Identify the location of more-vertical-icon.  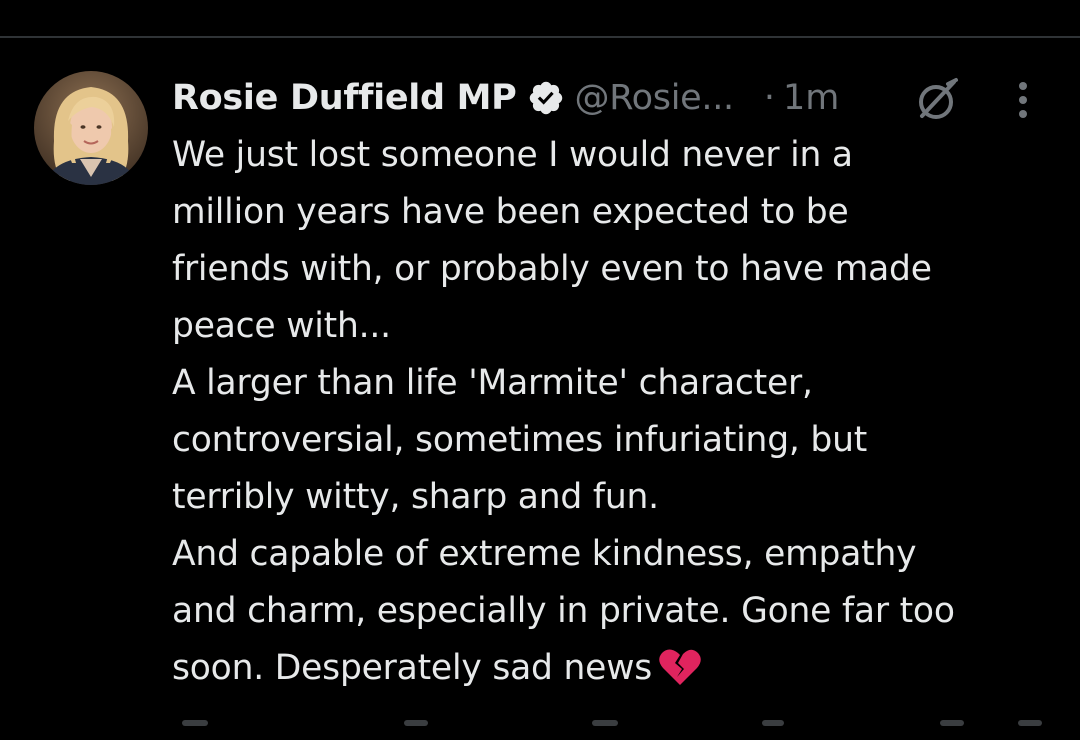
(1023, 100).